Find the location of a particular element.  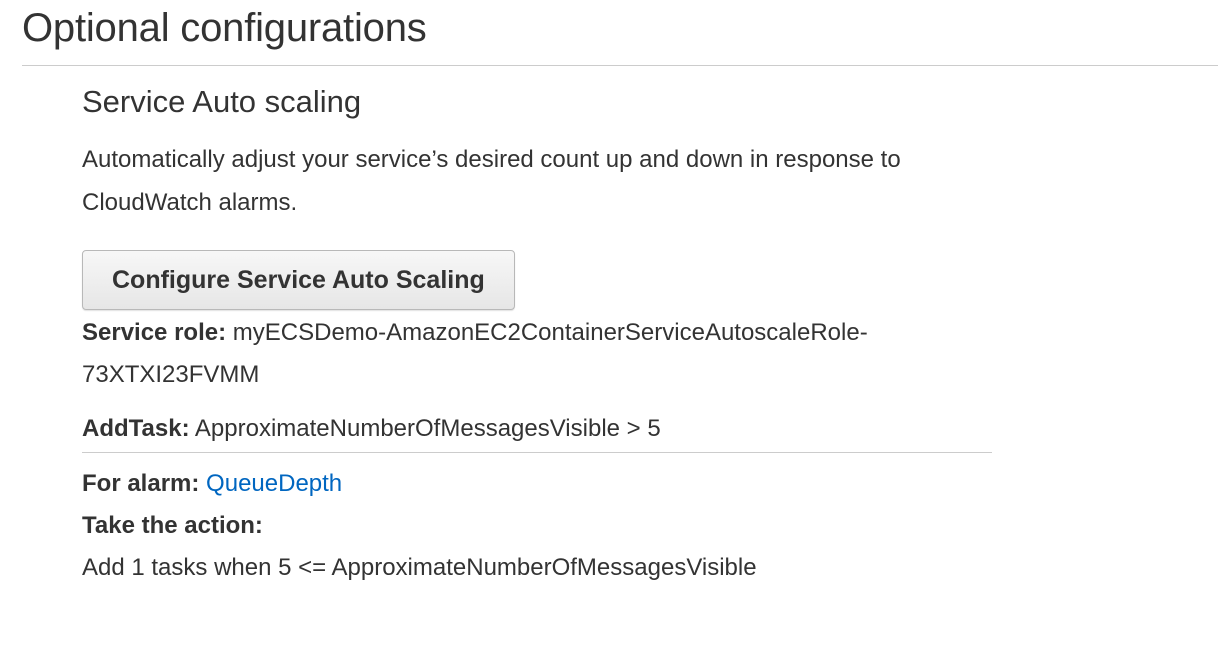

policy-alarm: For alarm: QueueDepth is located at coordinates (542, 484).